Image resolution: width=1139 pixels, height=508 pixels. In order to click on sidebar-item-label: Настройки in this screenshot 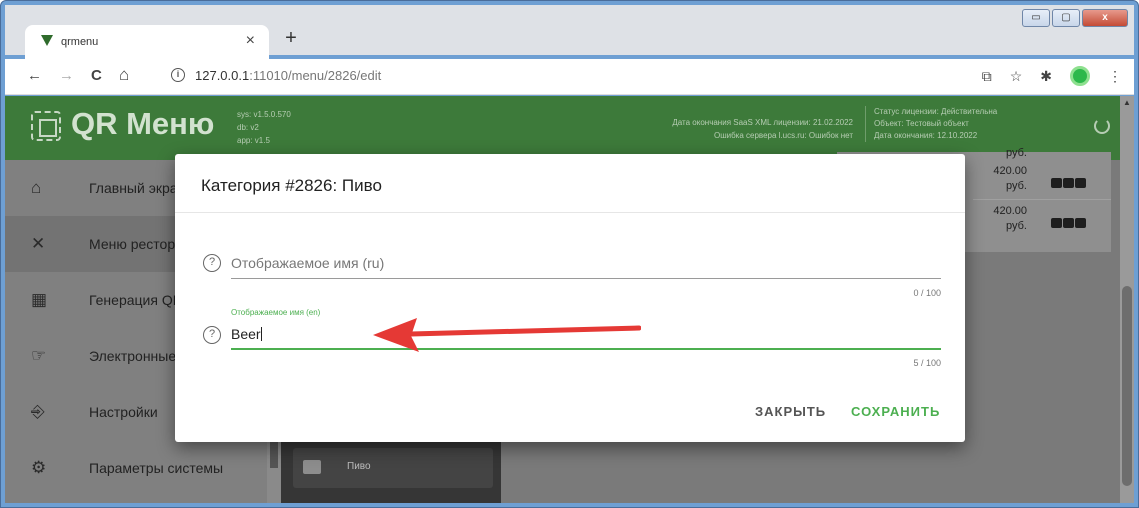, I will do `click(123, 412)`.